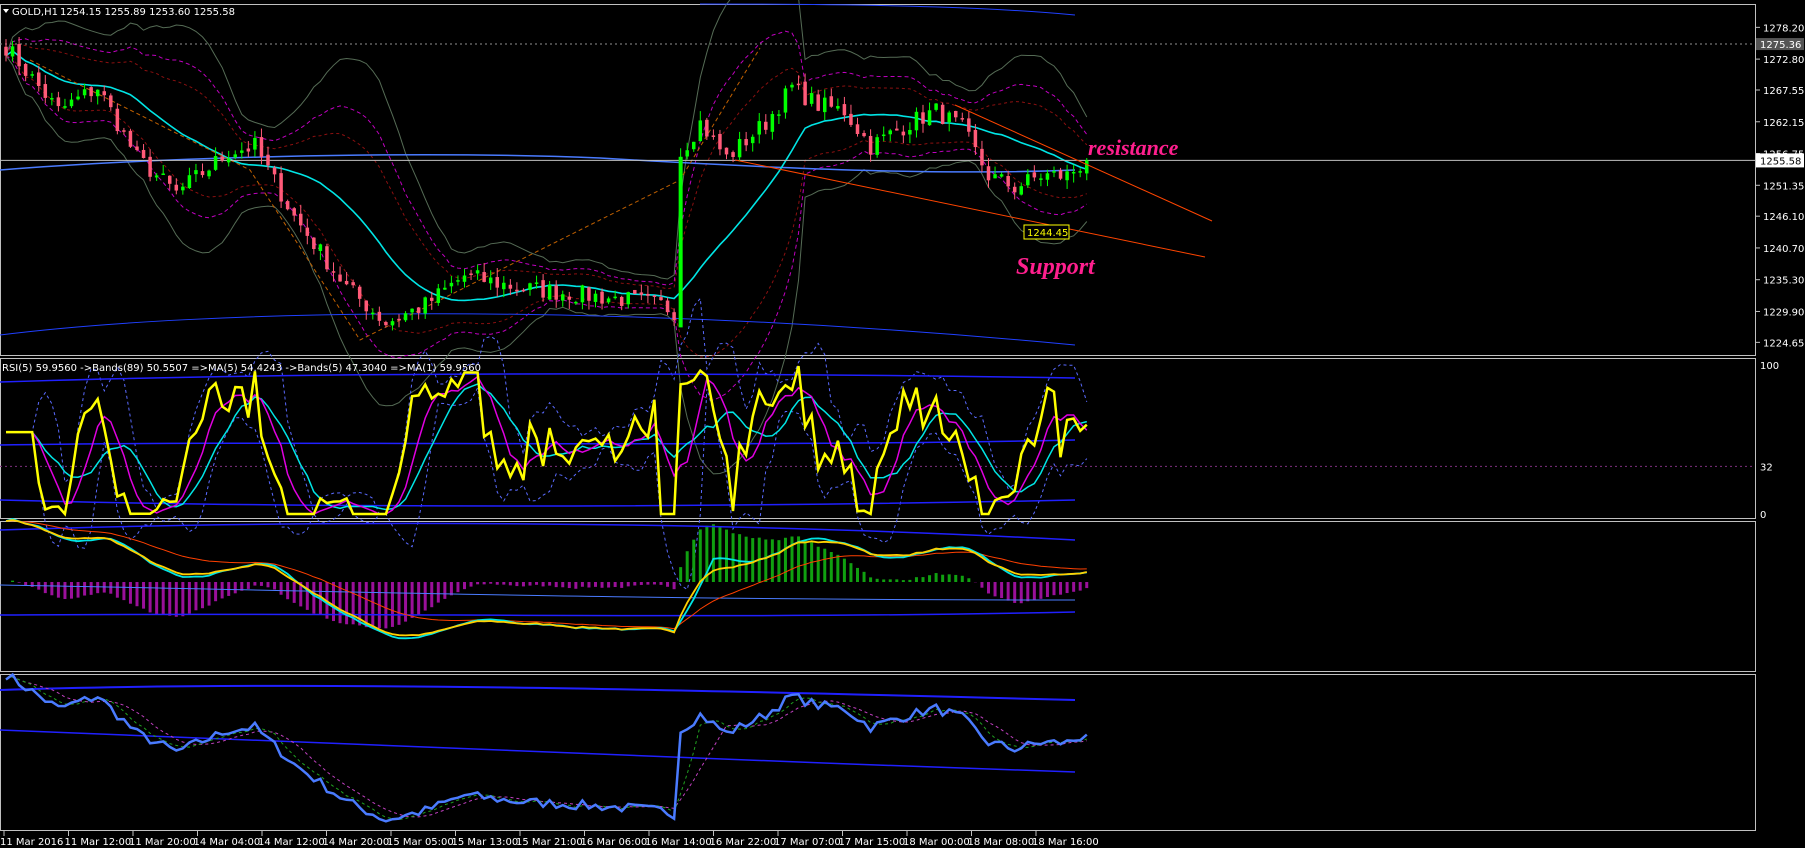 This screenshot has width=1805, height=848. Describe the element at coordinates (1783, 28) in the screenshot. I see `price-tick-label: 1278.20` at that location.